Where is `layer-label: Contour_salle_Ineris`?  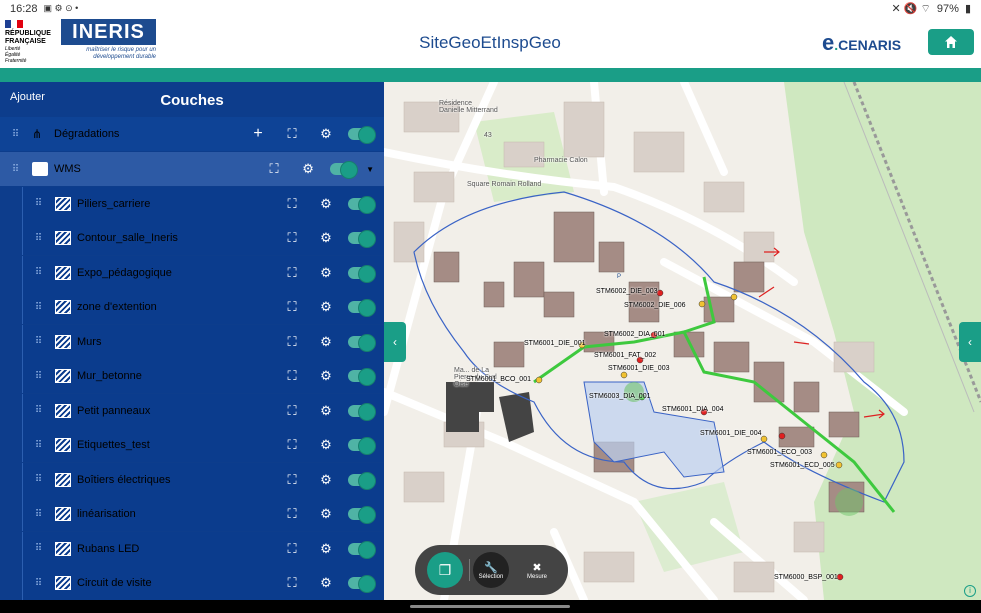 layer-label: Contour_salle_Ineris is located at coordinates (127, 238).